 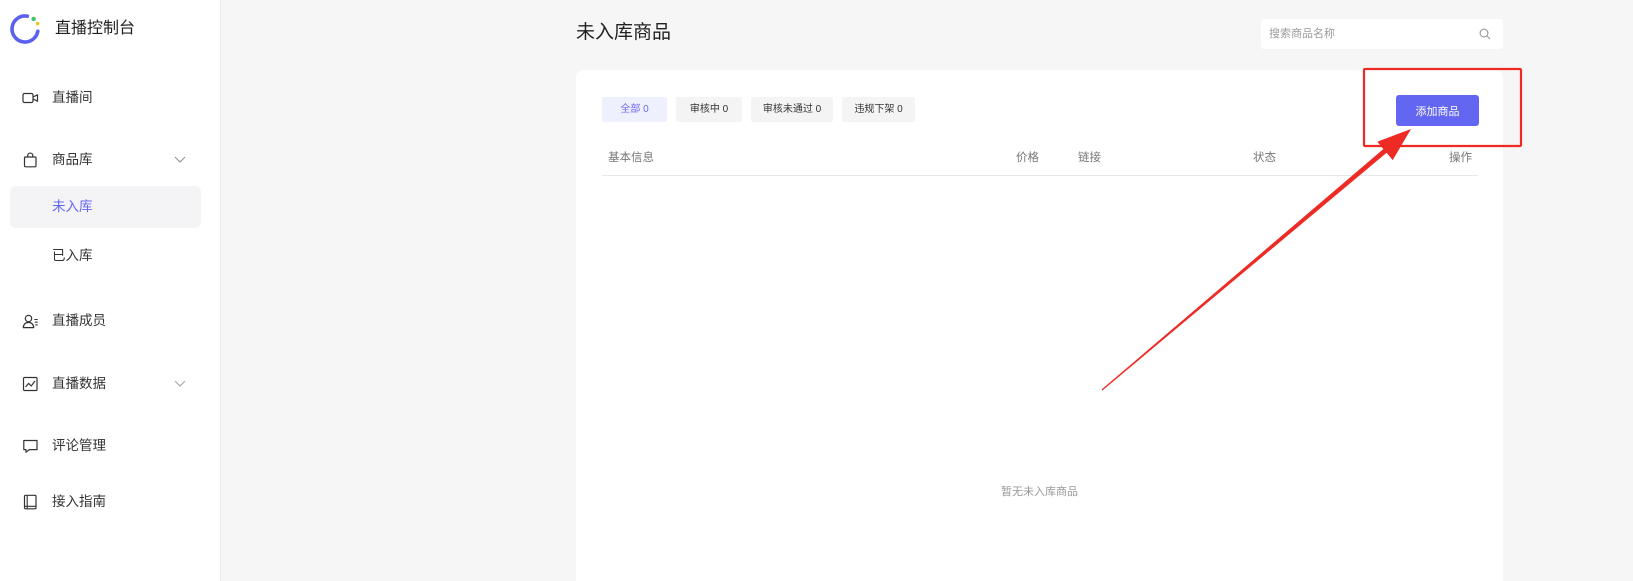 I want to click on page-title: 未入库商品, so click(x=624, y=32).